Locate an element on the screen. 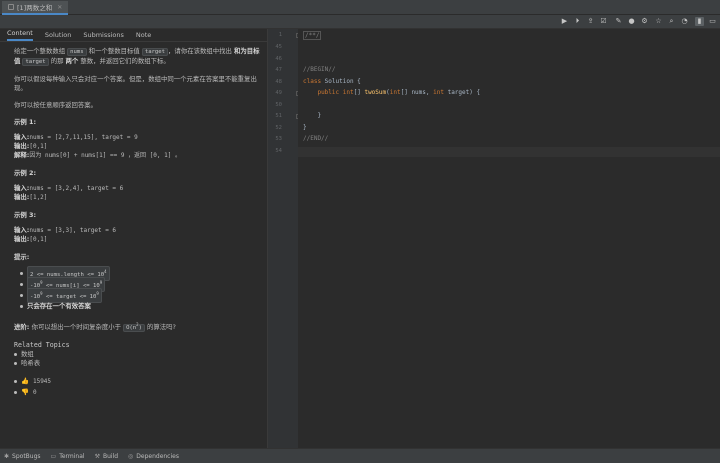 This screenshot has height=463, width=720. line-number: 53 is located at coordinates (278, 139).